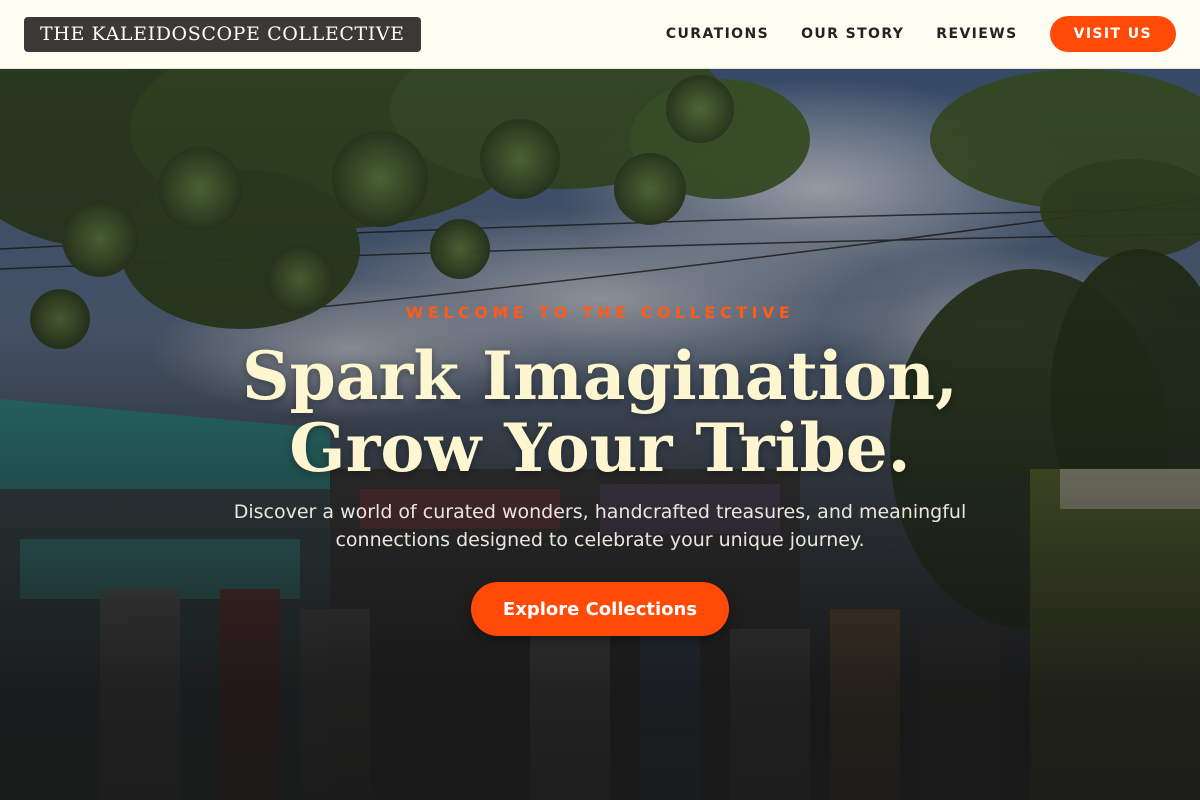 This screenshot has width=1200, height=800. What do you see at coordinates (222, 34) in the screenshot?
I see `brand-logo: THE KALEIDOSCOPE COLLECTIVE` at bounding box center [222, 34].